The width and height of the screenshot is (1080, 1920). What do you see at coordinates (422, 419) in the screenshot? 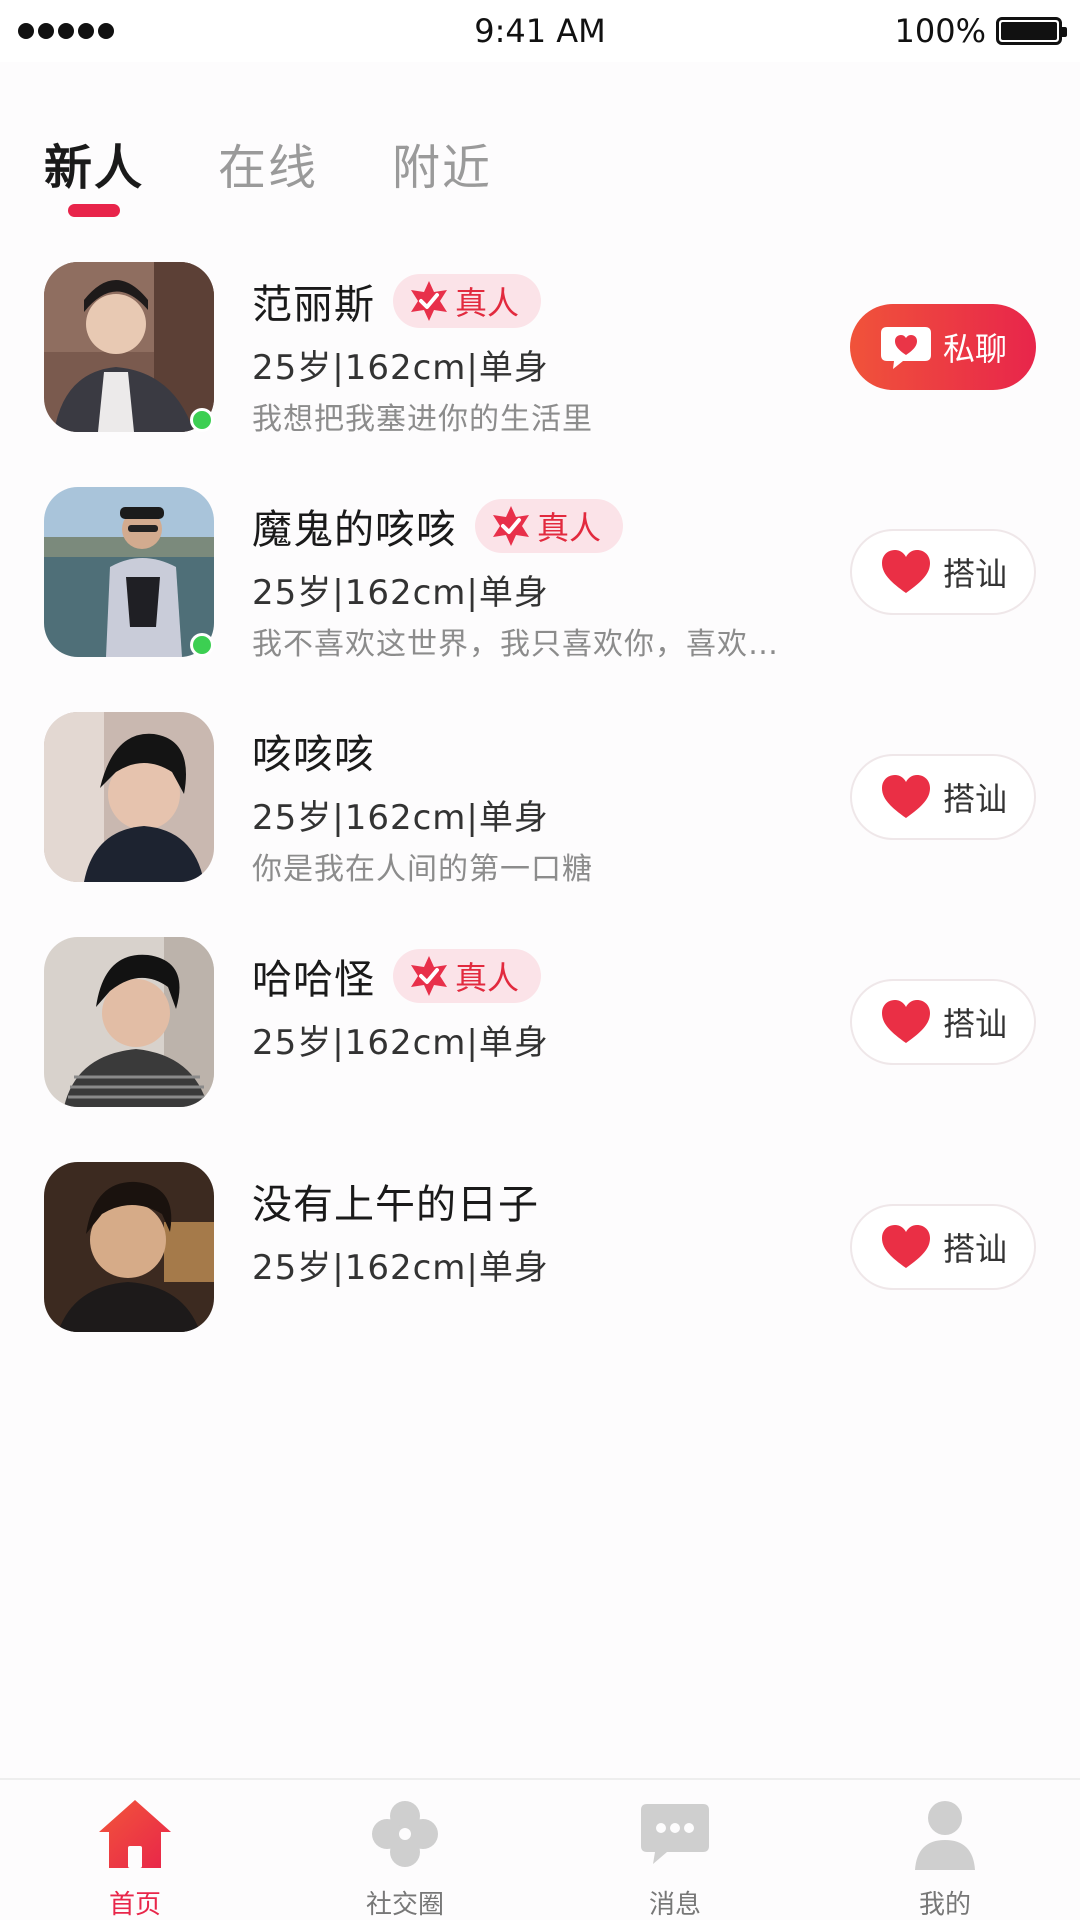
I see `user-bio: 我想把我塞进你的生活里` at bounding box center [422, 419].